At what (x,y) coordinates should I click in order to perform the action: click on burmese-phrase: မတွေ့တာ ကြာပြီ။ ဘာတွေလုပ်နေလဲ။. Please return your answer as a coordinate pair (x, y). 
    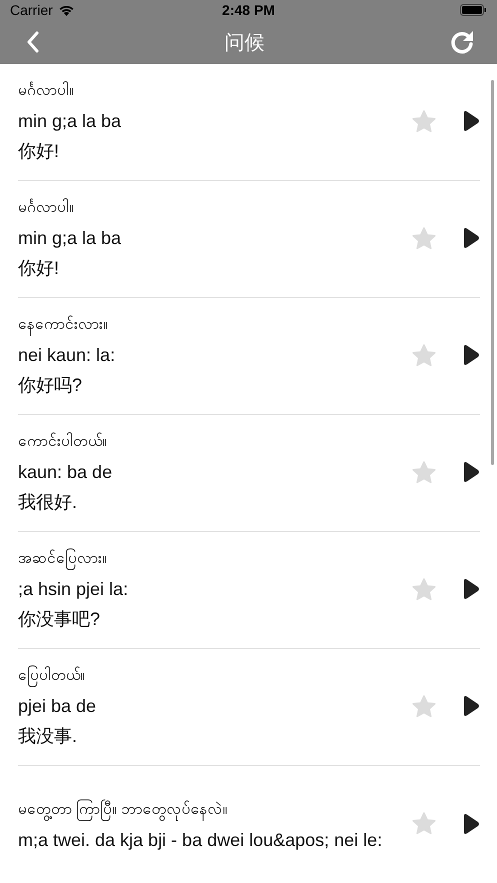
    Looking at the image, I should click on (210, 810).